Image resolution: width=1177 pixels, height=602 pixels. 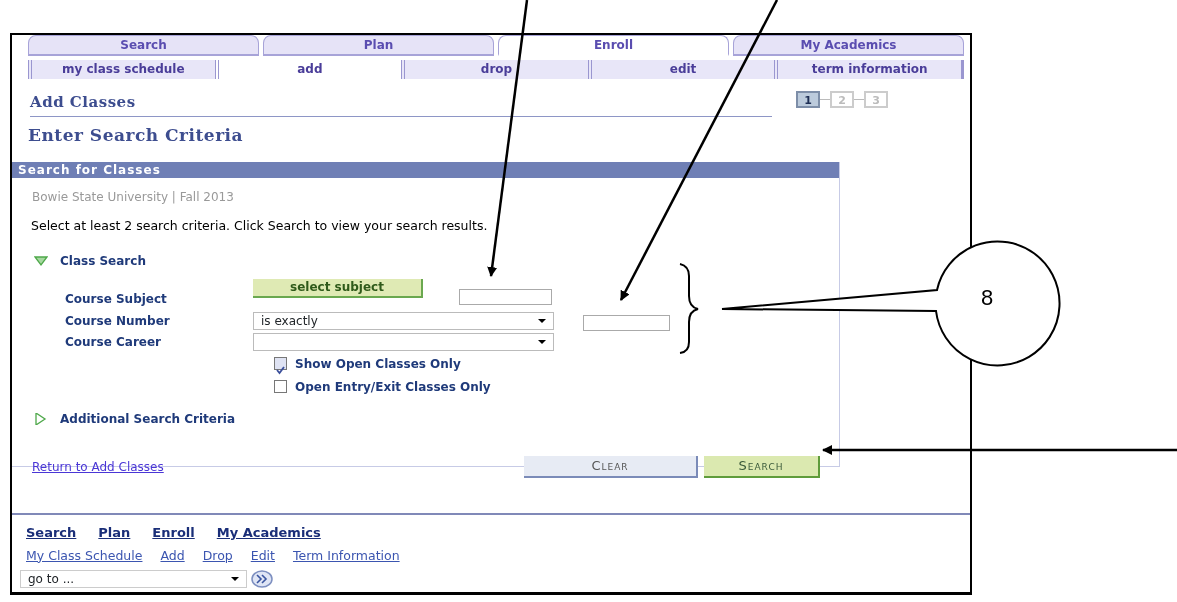 What do you see at coordinates (403, 320) in the screenshot?
I see `dropdown: is exactly` at bounding box center [403, 320].